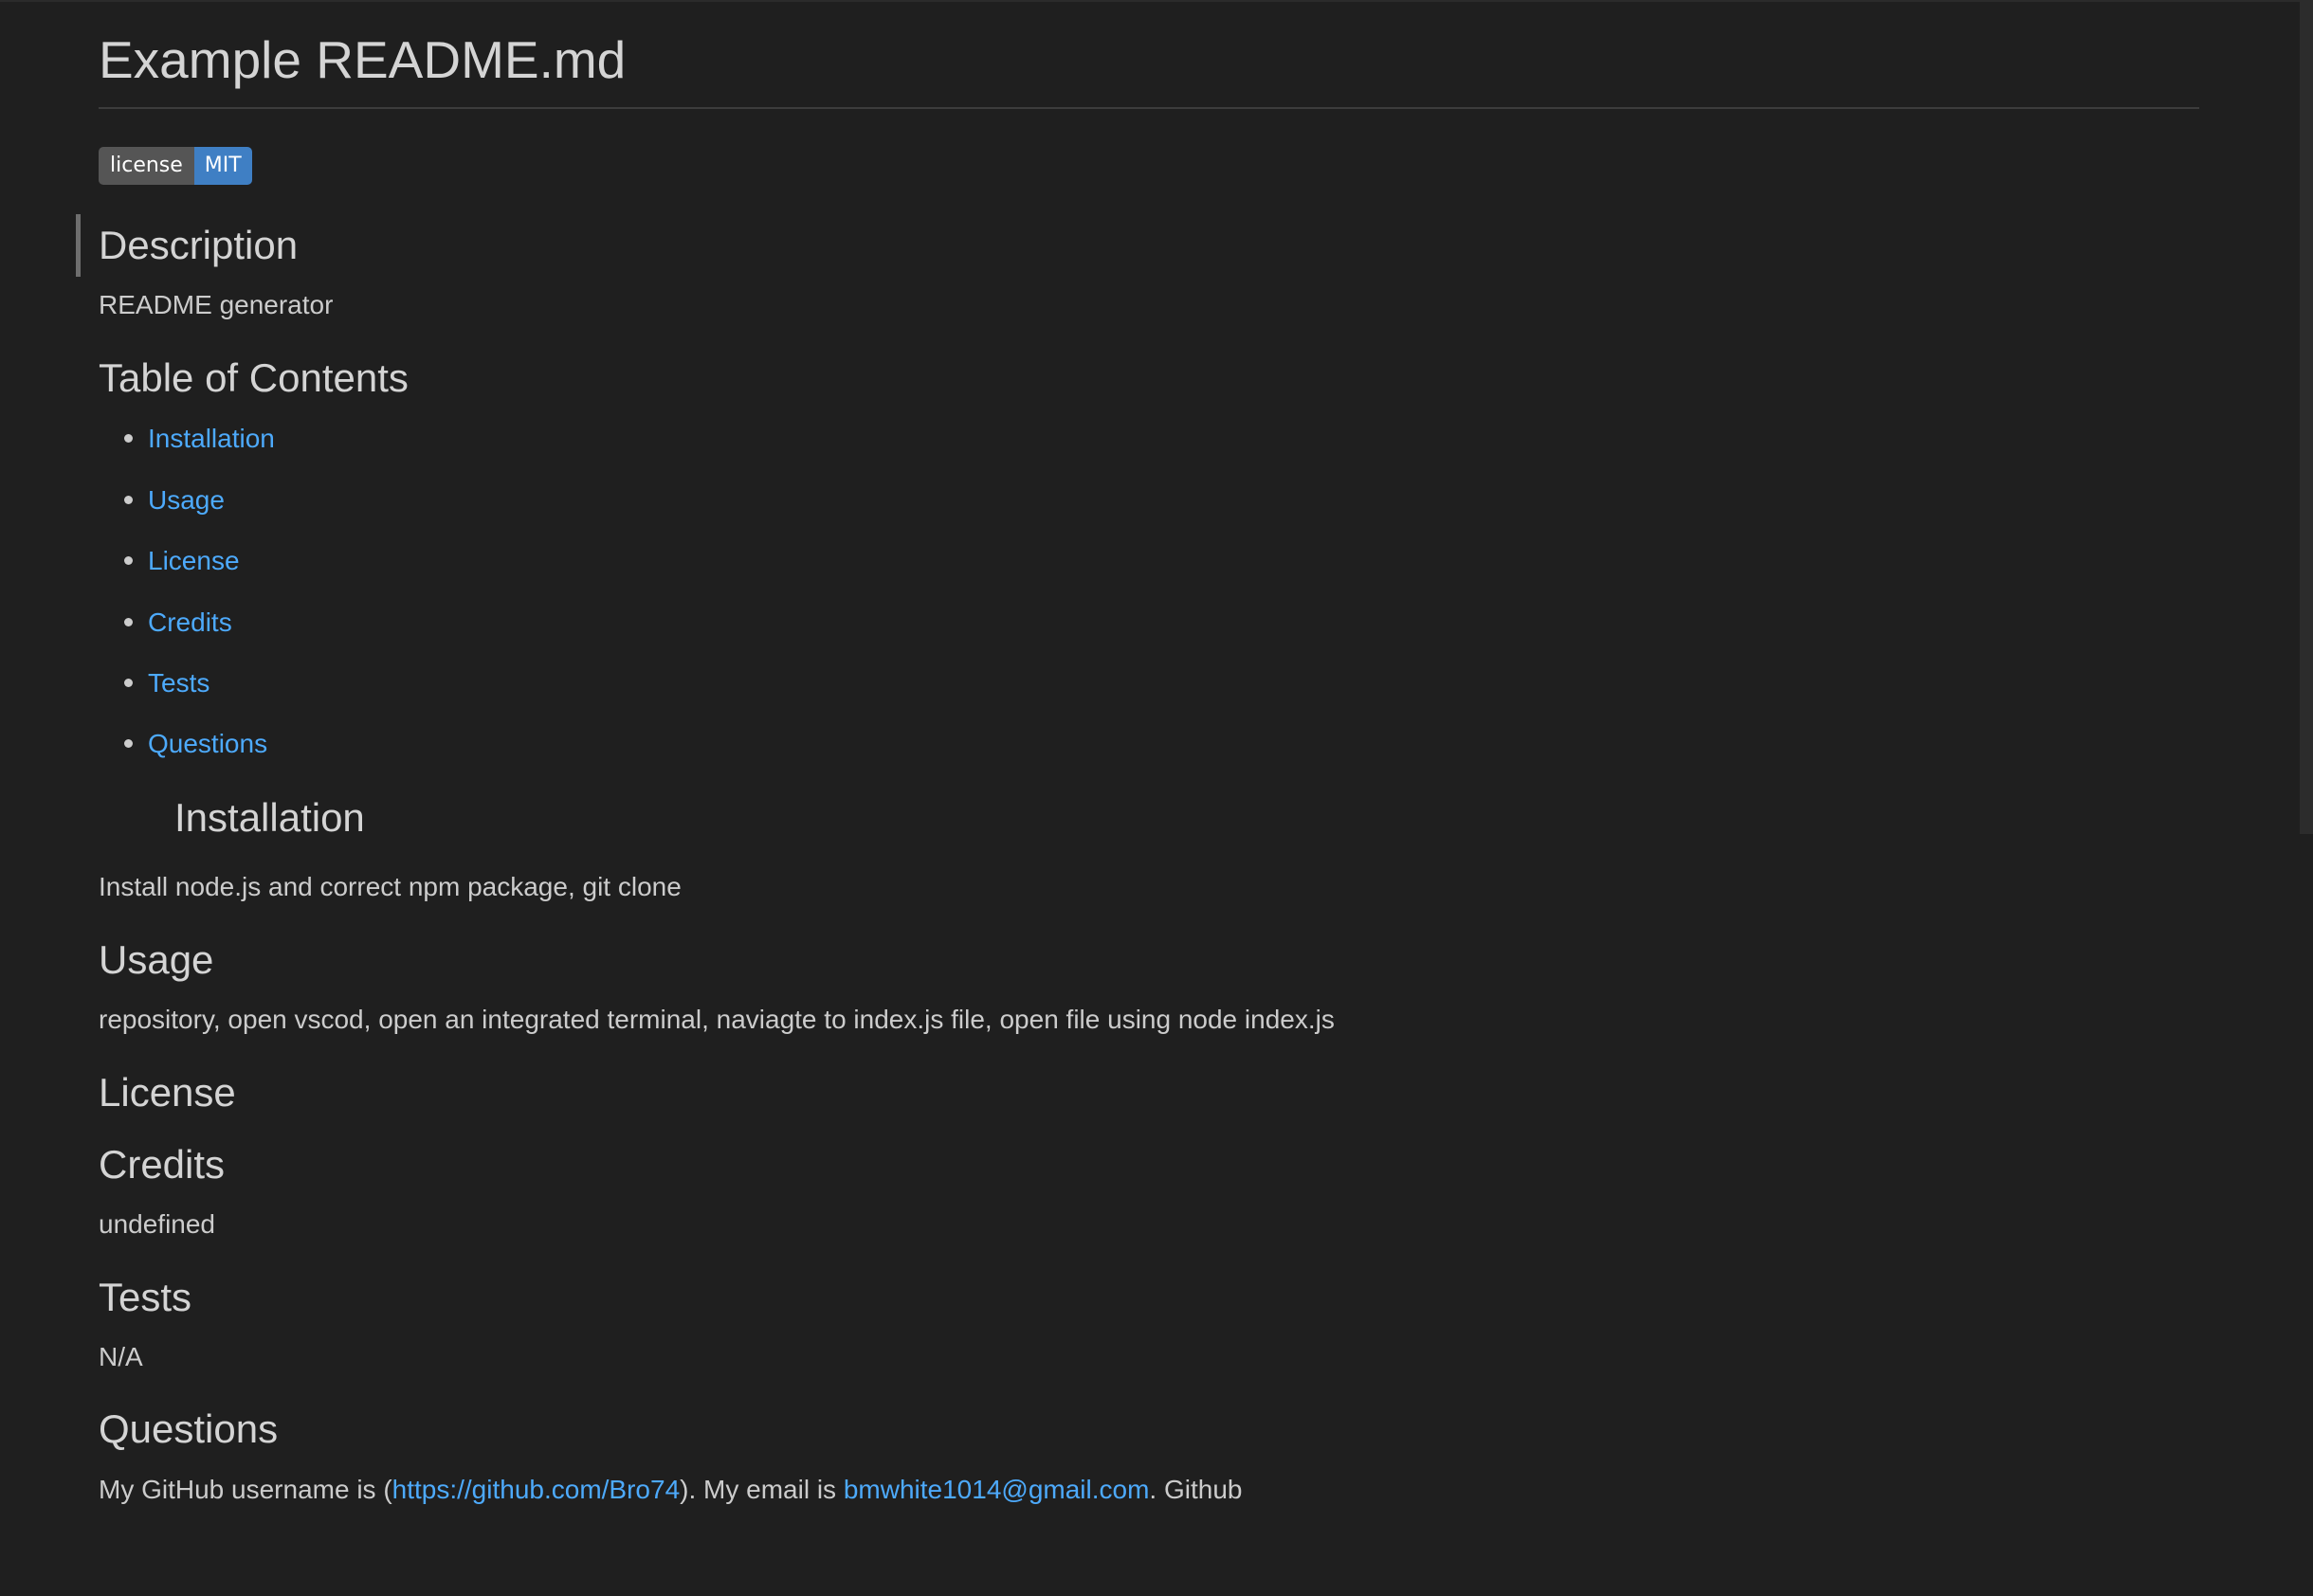 This screenshot has height=1596, width=2313. What do you see at coordinates (536, 1490) in the screenshot?
I see `github-link: https://github.com/Bro74` at bounding box center [536, 1490].